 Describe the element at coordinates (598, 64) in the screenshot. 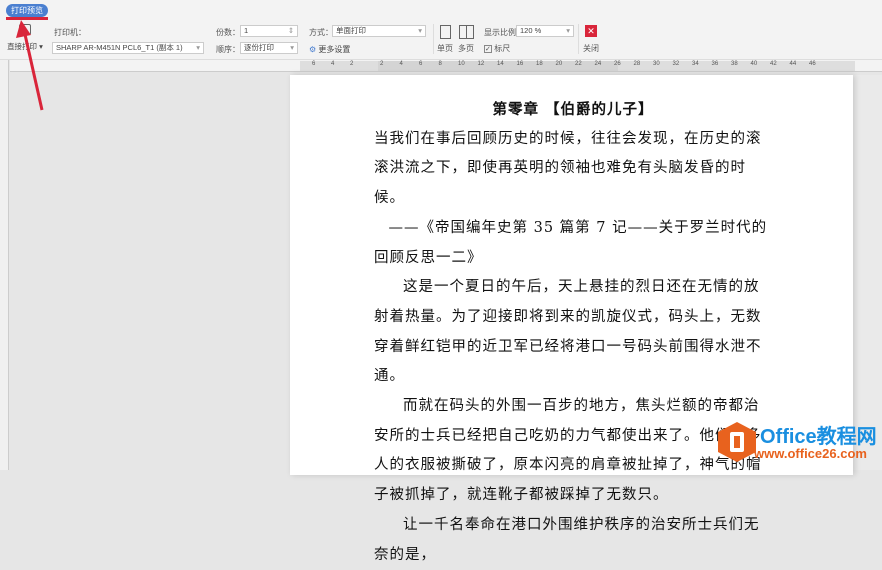

I see `ruler-tick: 24` at that location.